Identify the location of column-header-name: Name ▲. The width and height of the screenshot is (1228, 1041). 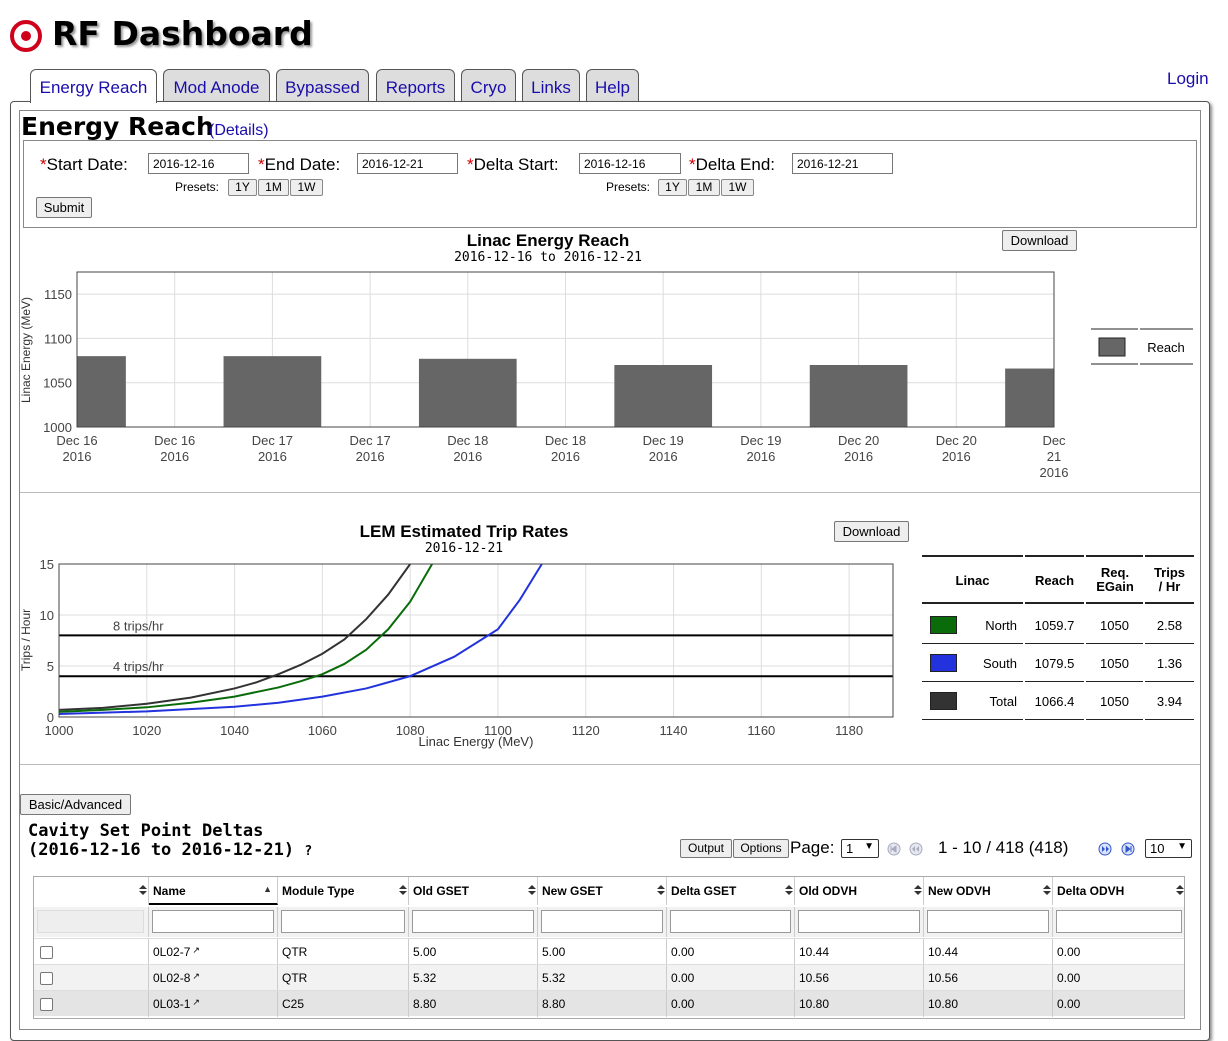
(213, 891).